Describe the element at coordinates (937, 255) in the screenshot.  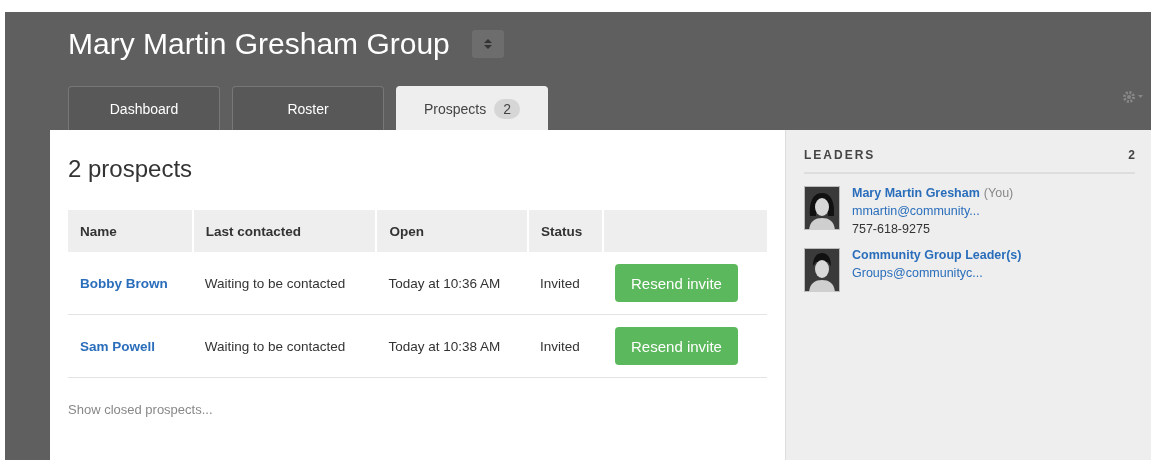
I see `leader-name-link: Community Group Leader(s)` at that location.